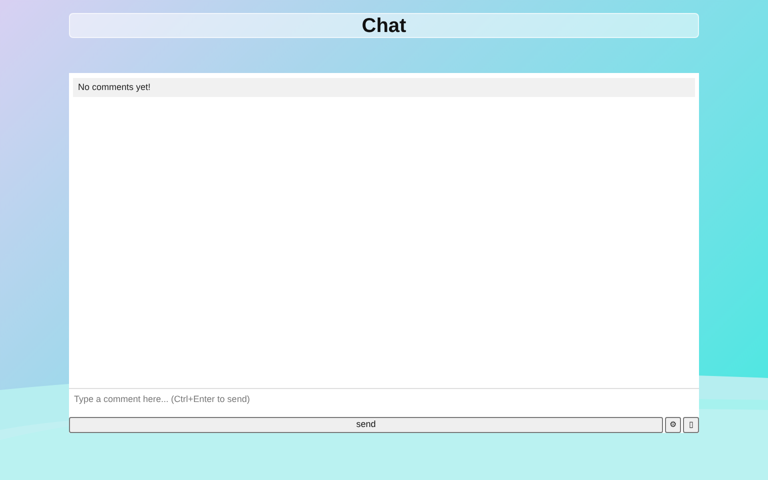  I want to click on toolbar-button: ▯, so click(691, 425).